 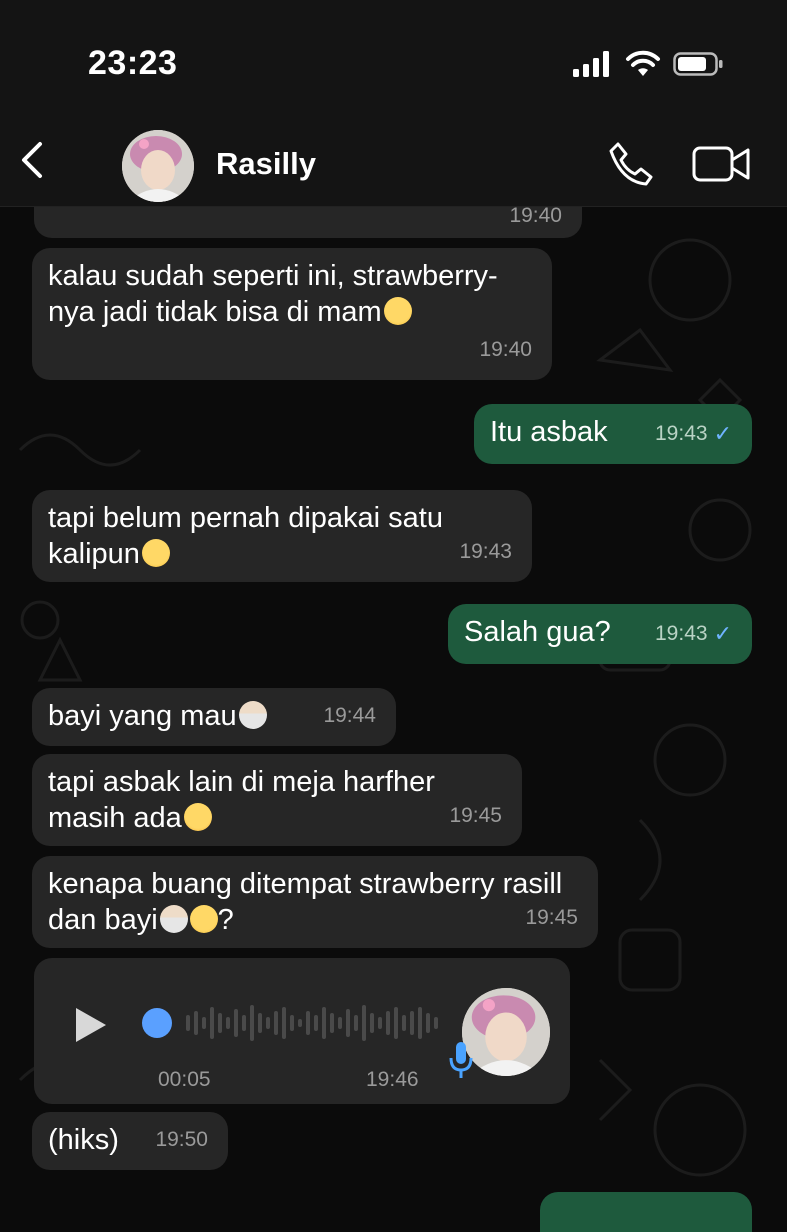 I want to click on contact-avatar, so click(x=158, y=166).